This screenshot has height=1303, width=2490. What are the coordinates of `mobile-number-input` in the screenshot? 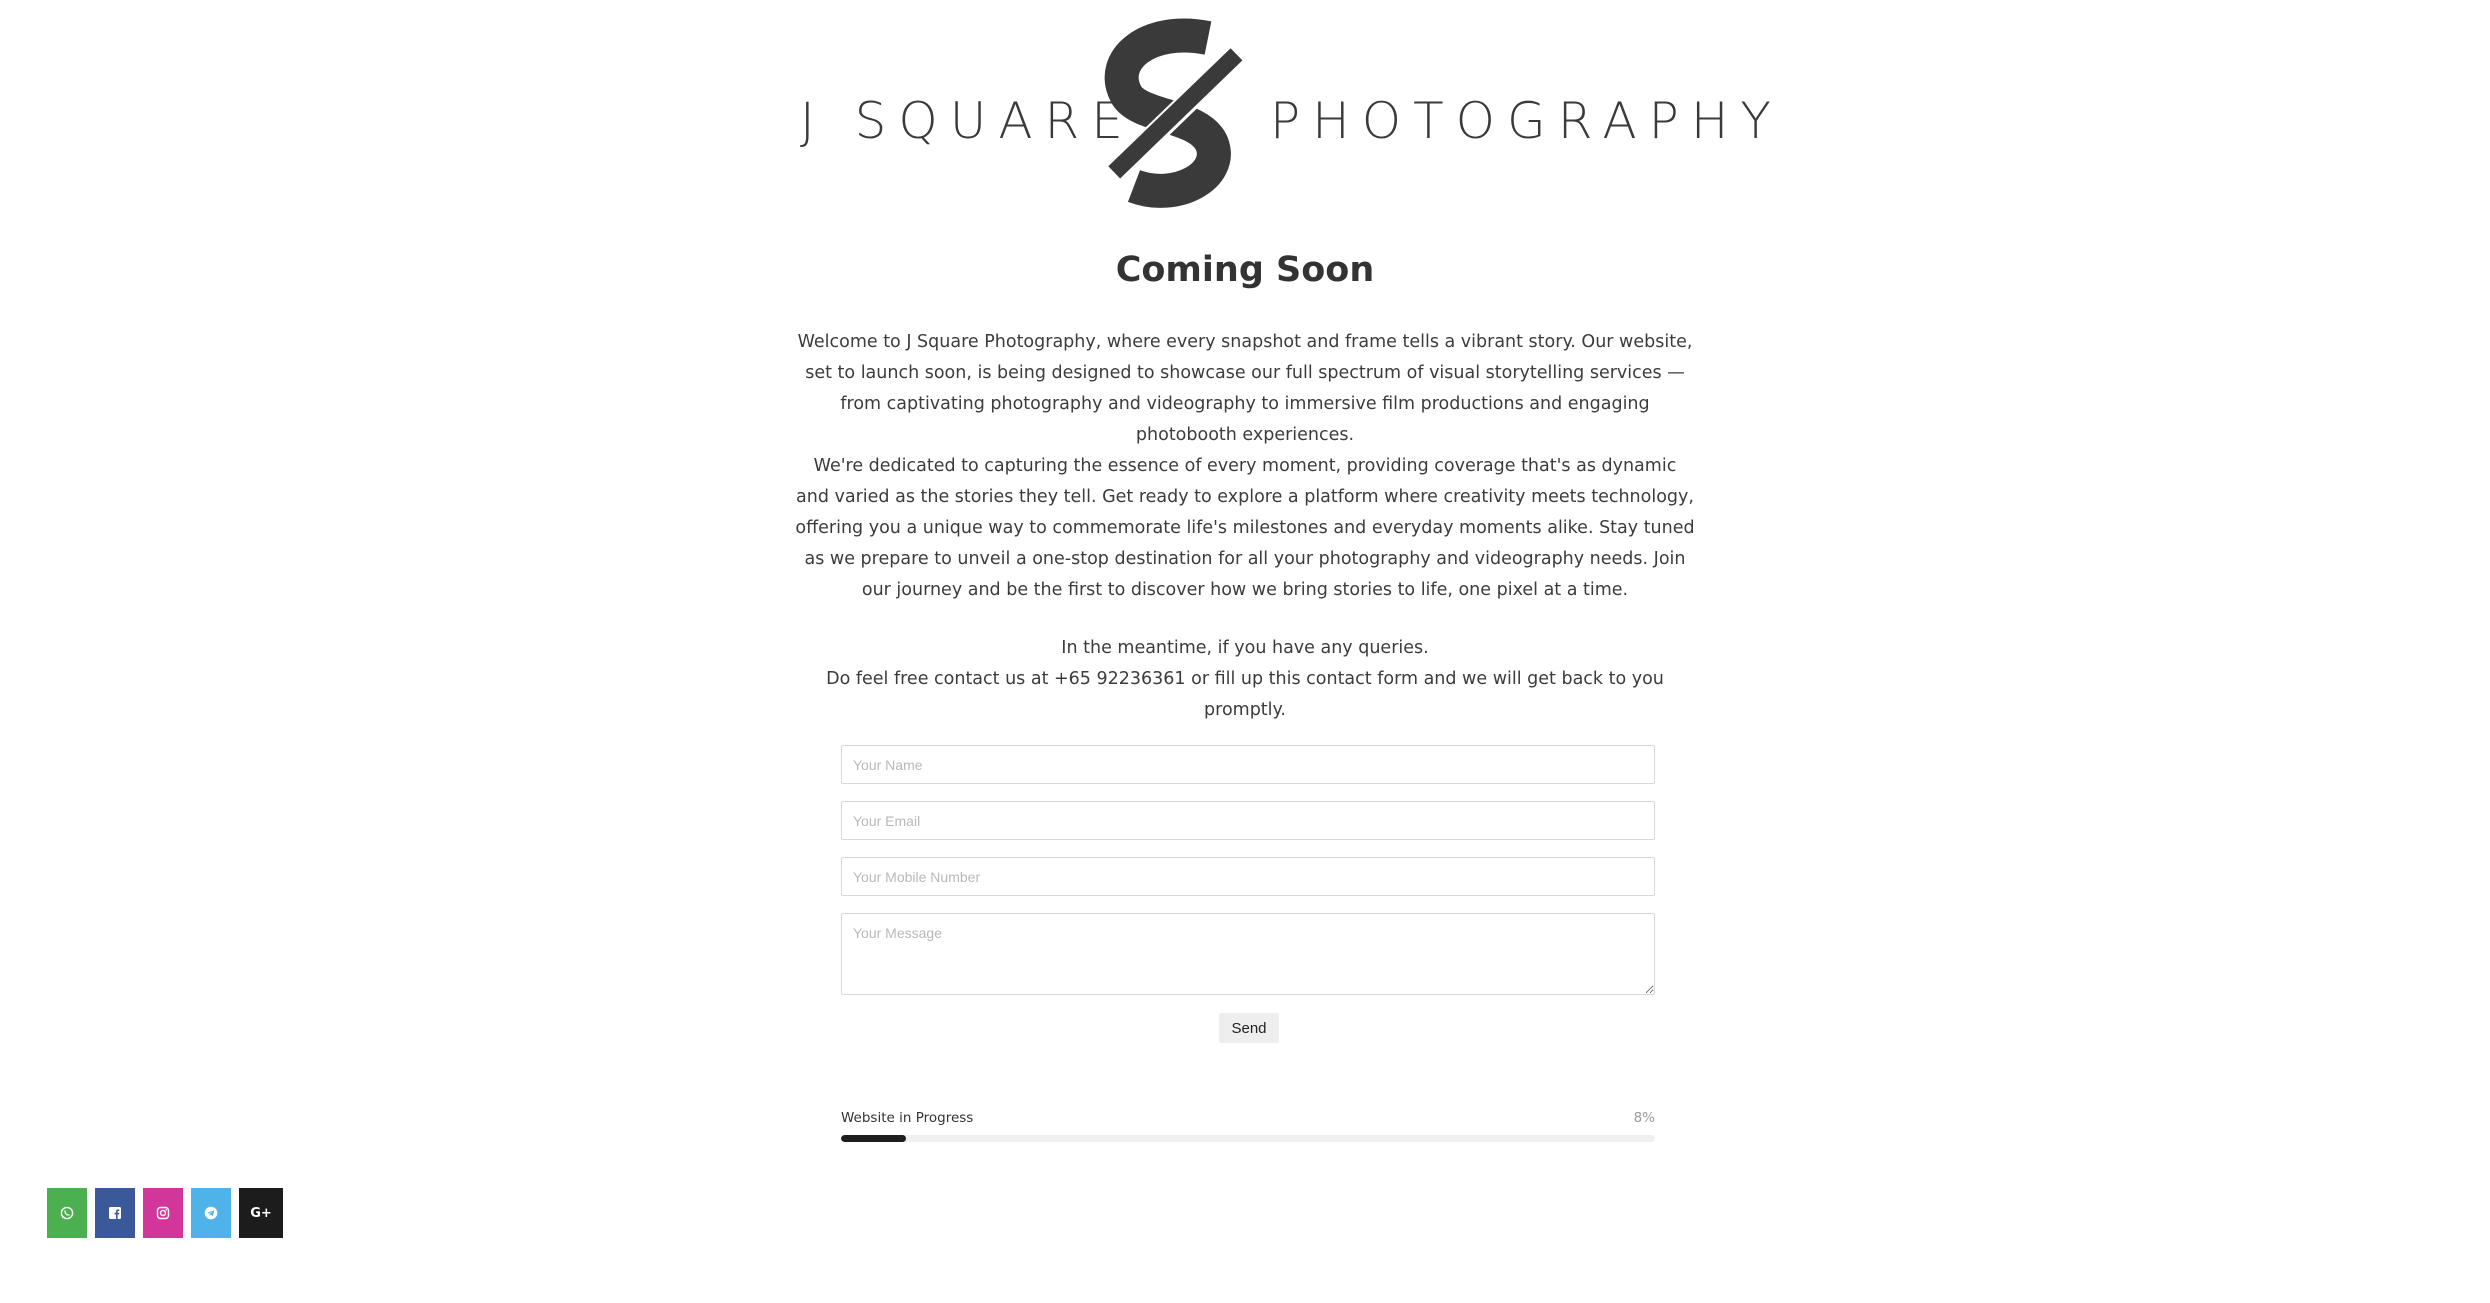 It's located at (1248, 876).